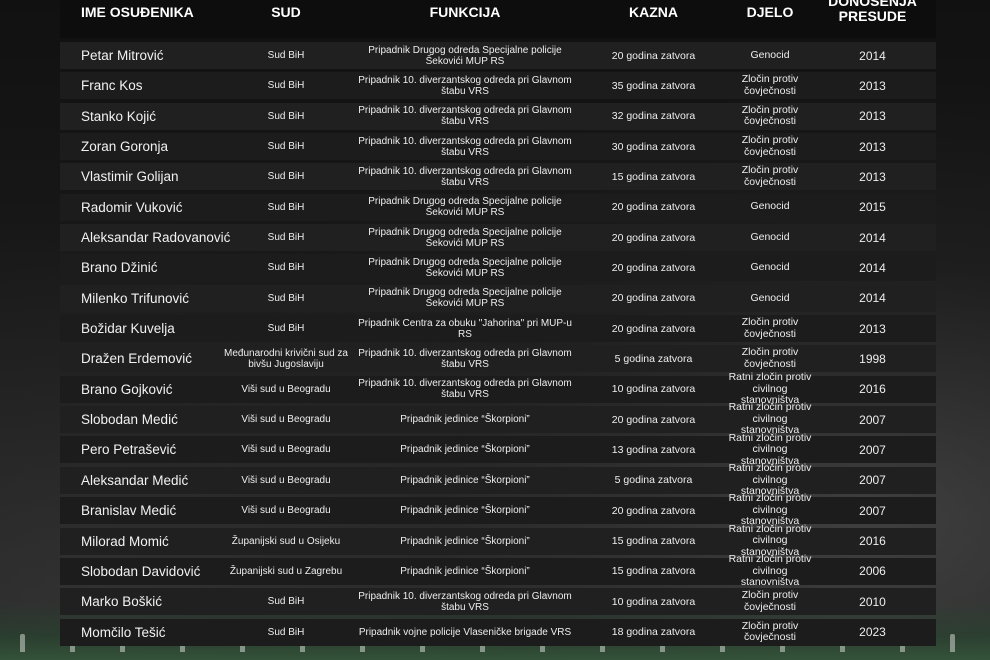  I want to click on header-crime: DJELO, so click(770, 12).